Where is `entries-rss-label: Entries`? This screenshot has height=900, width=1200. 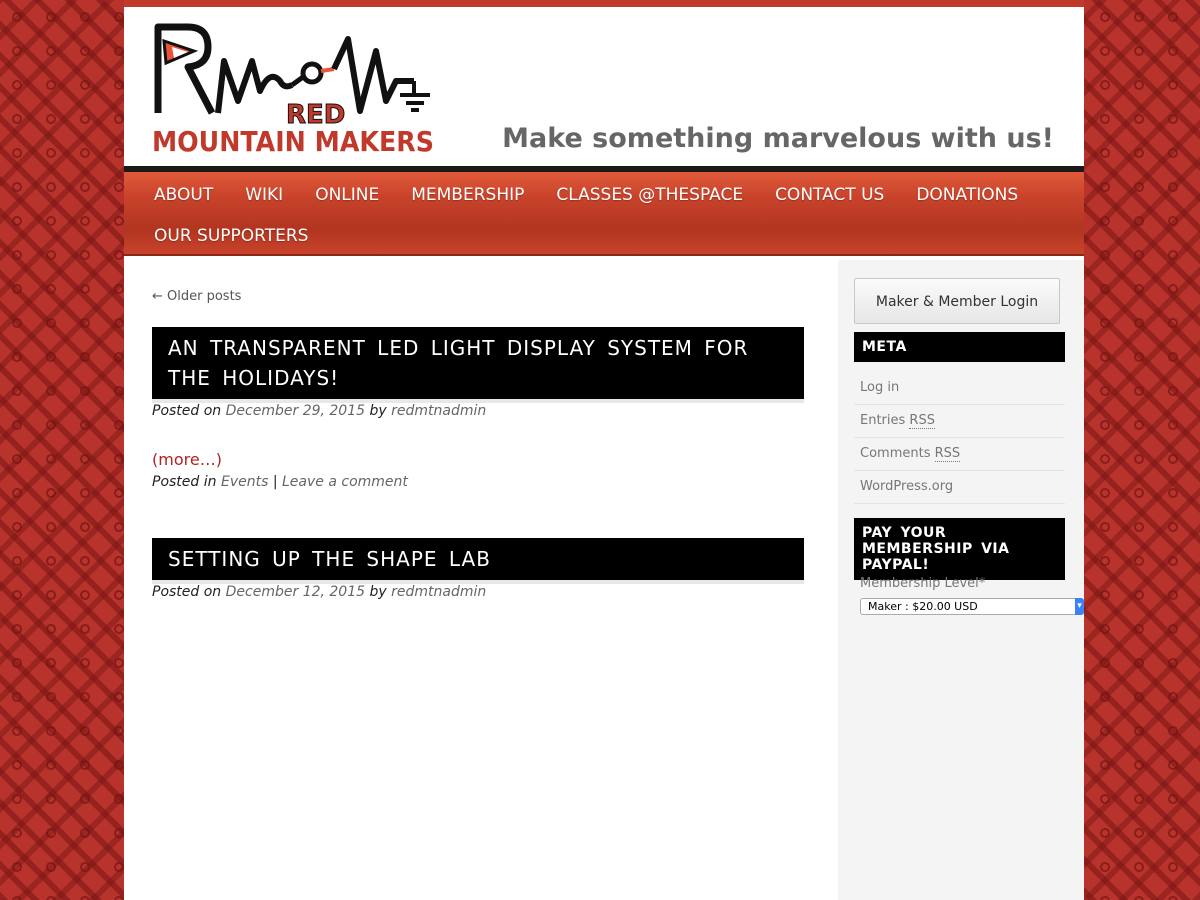 entries-rss-label: Entries is located at coordinates (882, 420).